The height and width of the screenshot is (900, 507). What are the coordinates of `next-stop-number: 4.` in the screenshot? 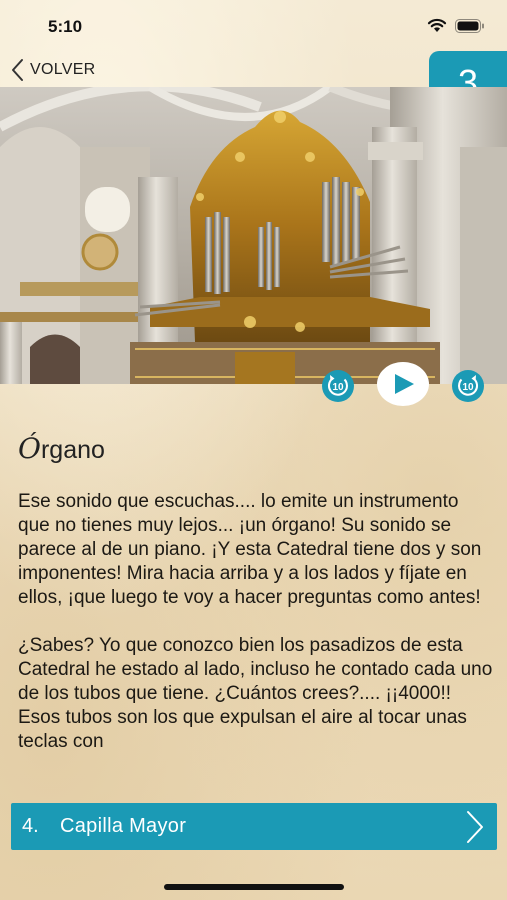 It's located at (30, 826).